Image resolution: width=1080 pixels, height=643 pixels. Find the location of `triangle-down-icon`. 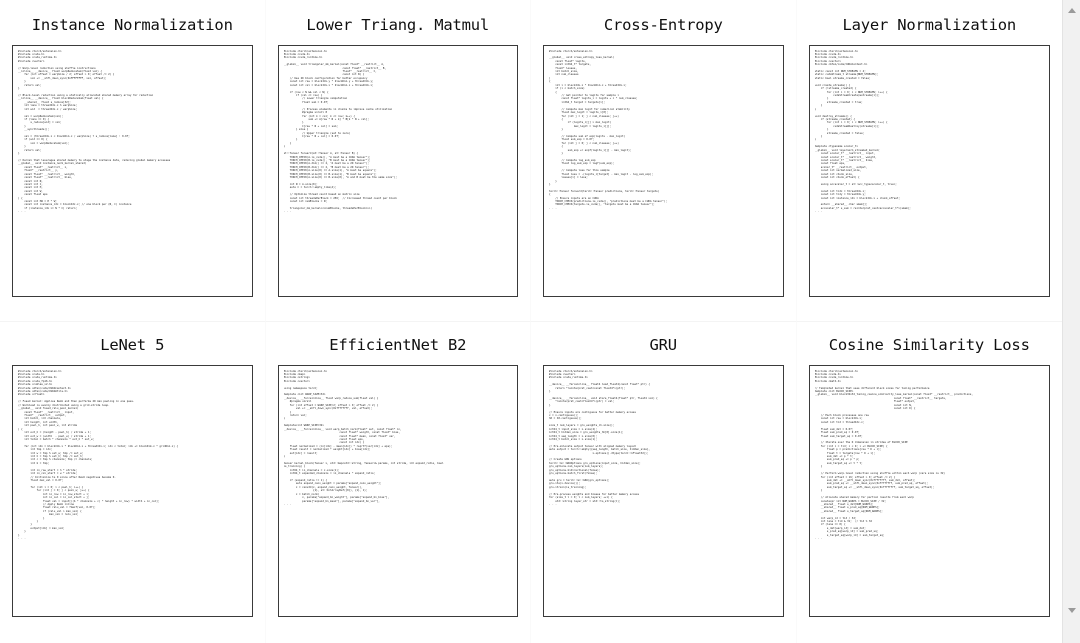

triangle-down-icon is located at coordinates (1071, 610).